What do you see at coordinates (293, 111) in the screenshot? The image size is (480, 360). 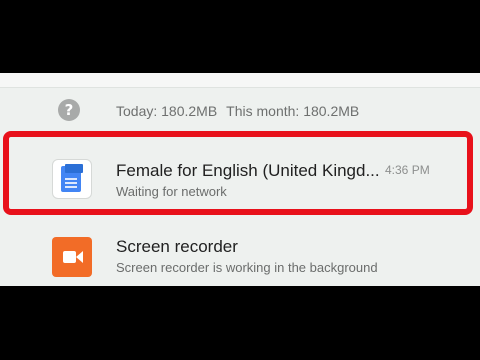 I see `usage-month: This month: 180.2MB` at bounding box center [293, 111].